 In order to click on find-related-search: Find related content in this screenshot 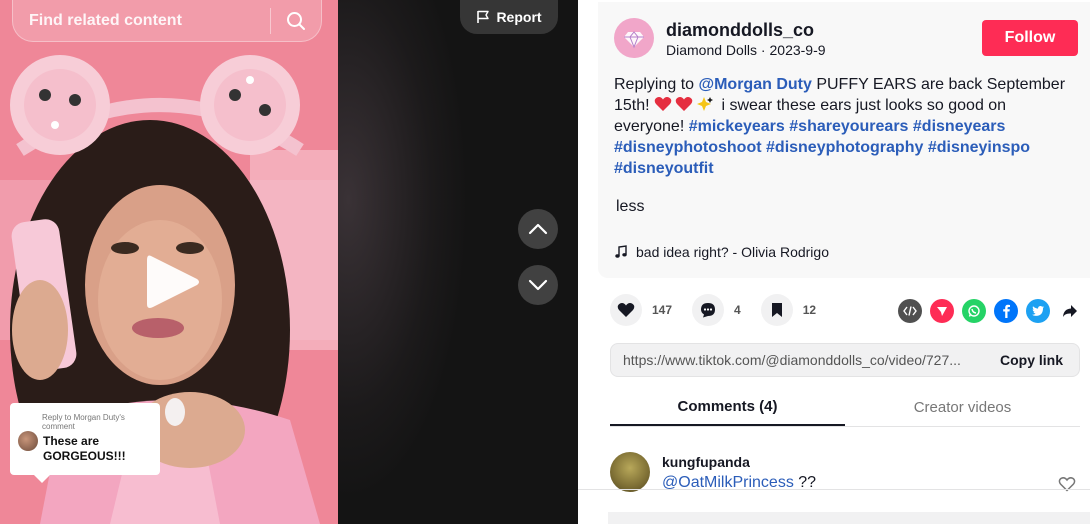, I will do `click(167, 21)`.